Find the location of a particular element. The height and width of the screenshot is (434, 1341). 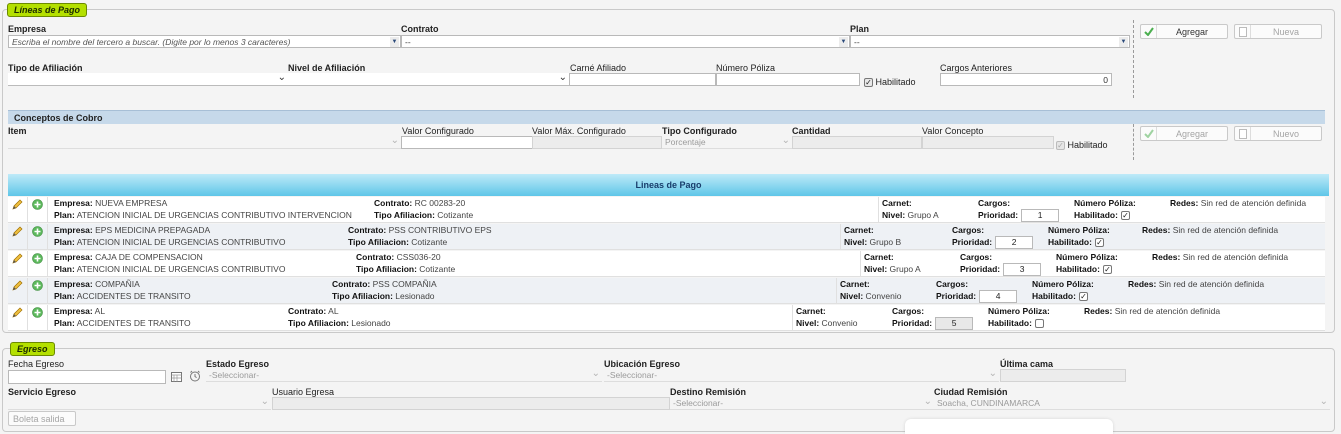

tipo-configurado-select: Porcentaje ⌄ is located at coordinates (727, 142).